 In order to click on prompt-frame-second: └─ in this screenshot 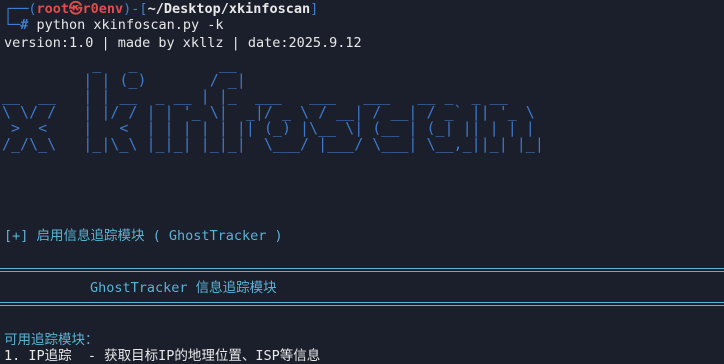, I will do `click(12, 25)`.